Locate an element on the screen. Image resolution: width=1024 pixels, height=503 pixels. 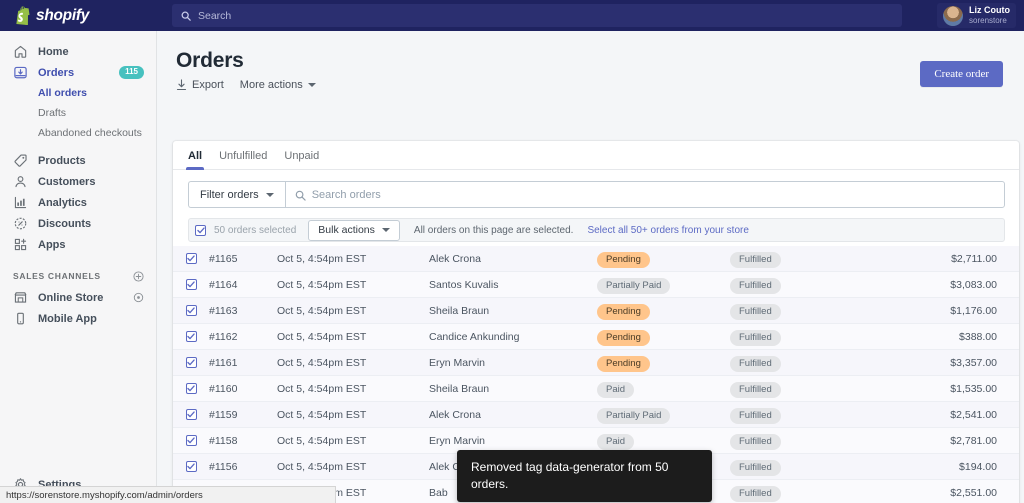
filter-orders-button: Filter orders is located at coordinates (236, 194).